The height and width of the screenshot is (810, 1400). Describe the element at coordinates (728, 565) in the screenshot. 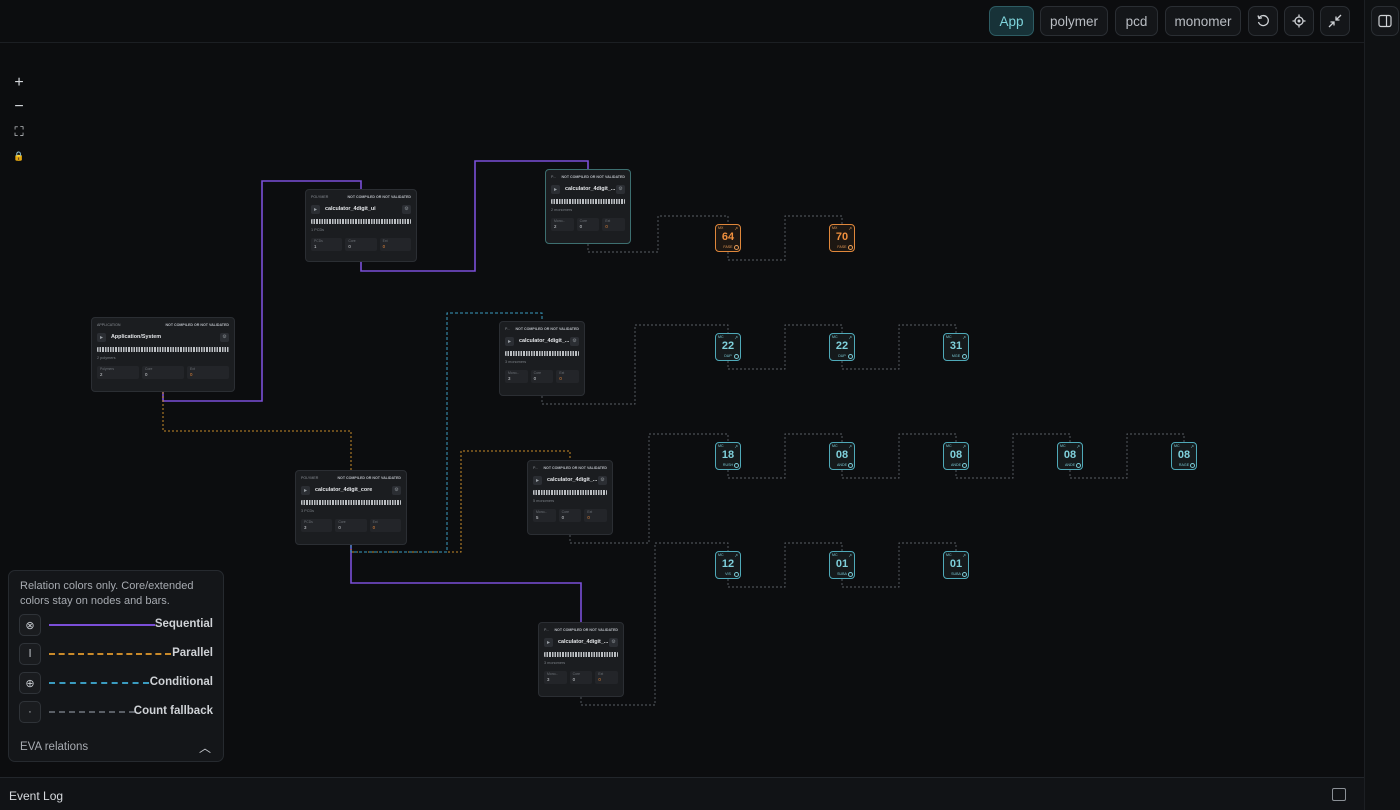

I see `monomer-tile: MC ↗ 12 VIS` at that location.